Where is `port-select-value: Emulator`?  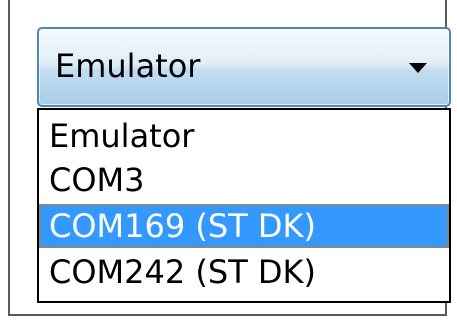
port-select-value: Emulator is located at coordinates (128, 66).